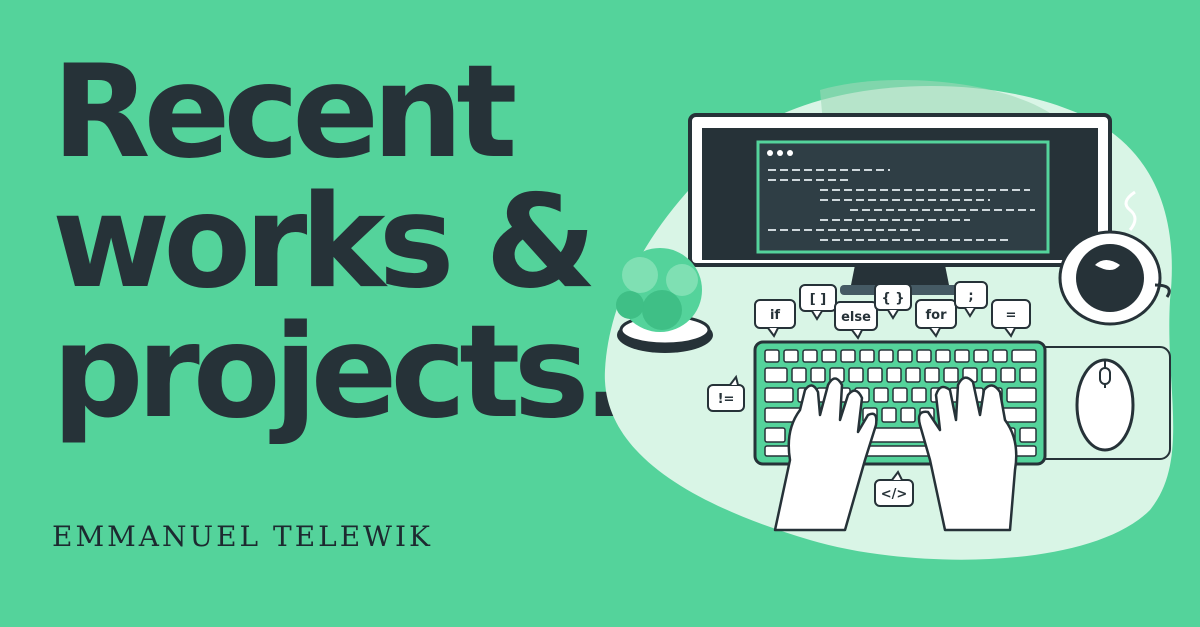 The width and height of the screenshot is (1200, 627). Describe the element at coordinates (937, 315) in the screenshot. I see `token-for-label: for` at that location.